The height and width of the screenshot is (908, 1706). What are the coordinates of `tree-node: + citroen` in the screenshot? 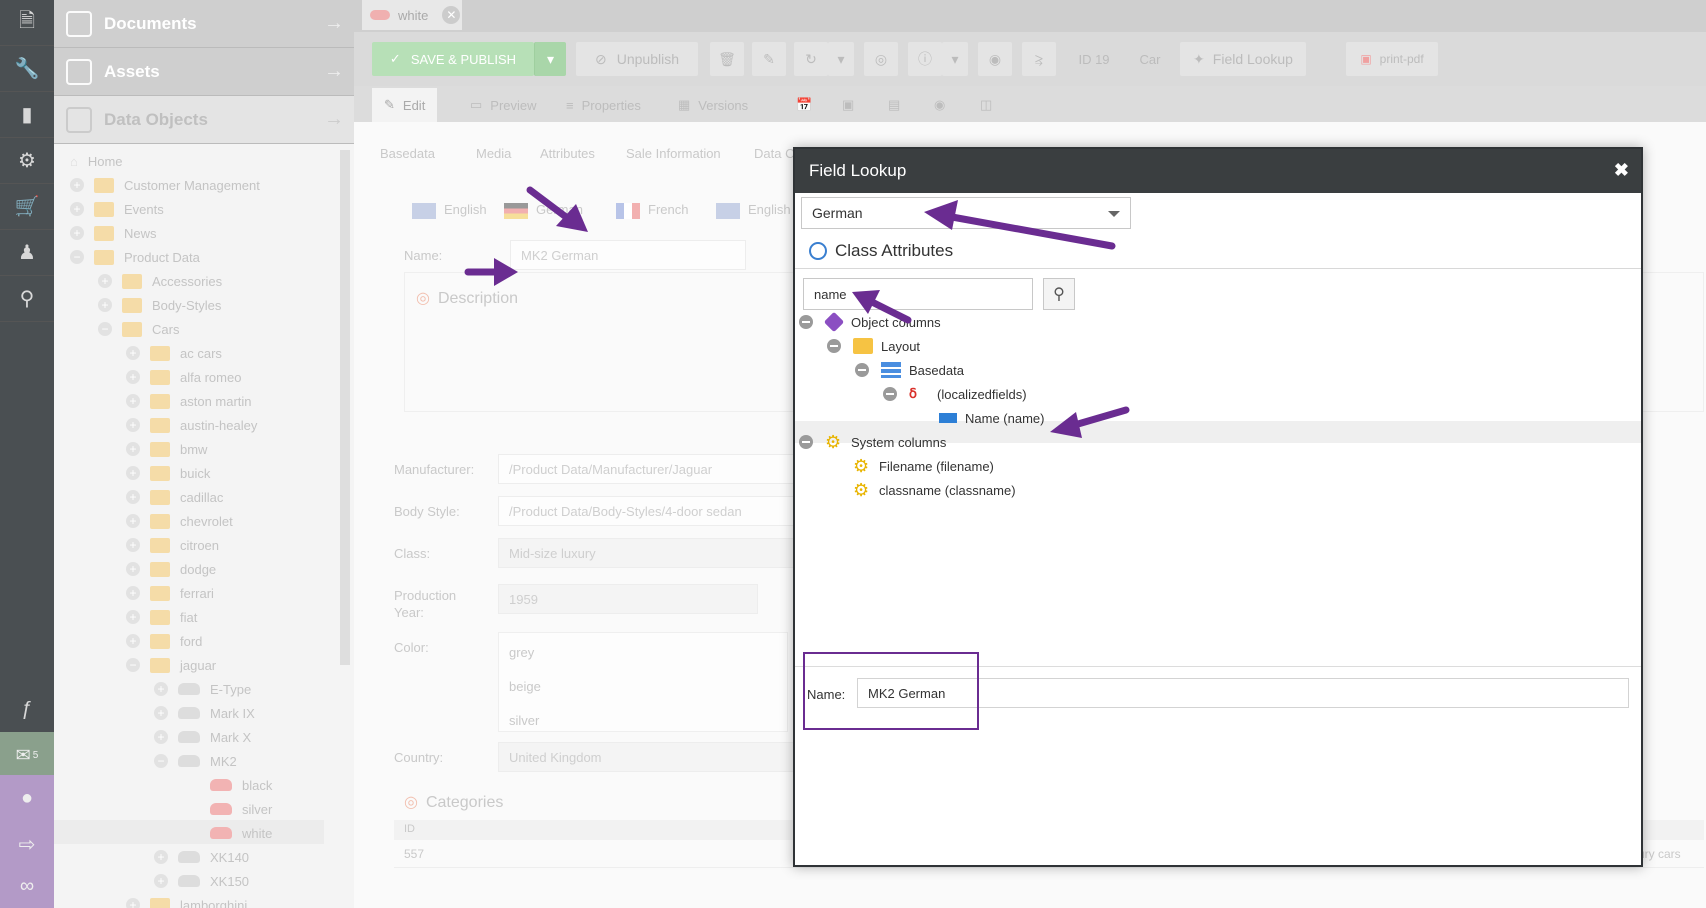 It's located at (172, 545).